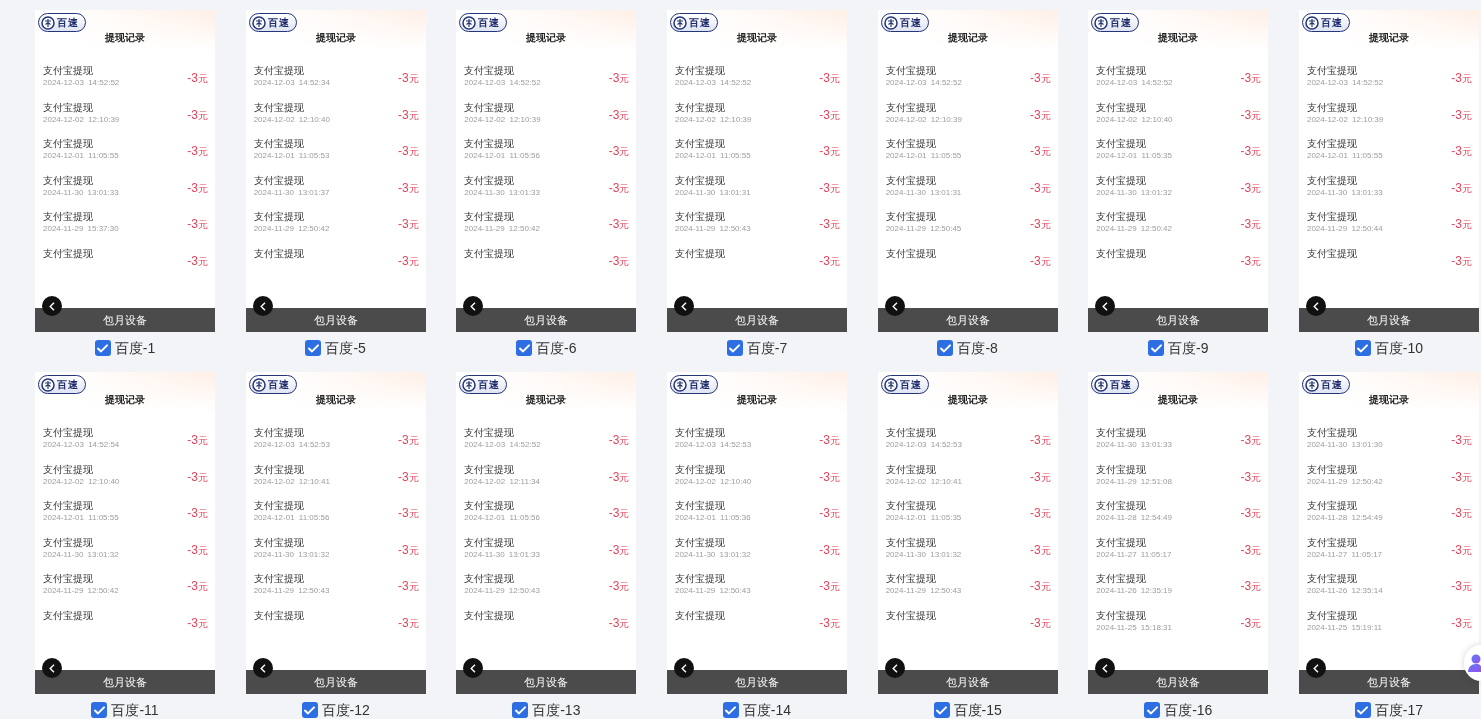 The width and height of the screenshot is (1481, 719). Describe the element at coordinates (1134, 481) in the screenshot. I see `record-time: 2024-11-29 12:51:08` at that location.